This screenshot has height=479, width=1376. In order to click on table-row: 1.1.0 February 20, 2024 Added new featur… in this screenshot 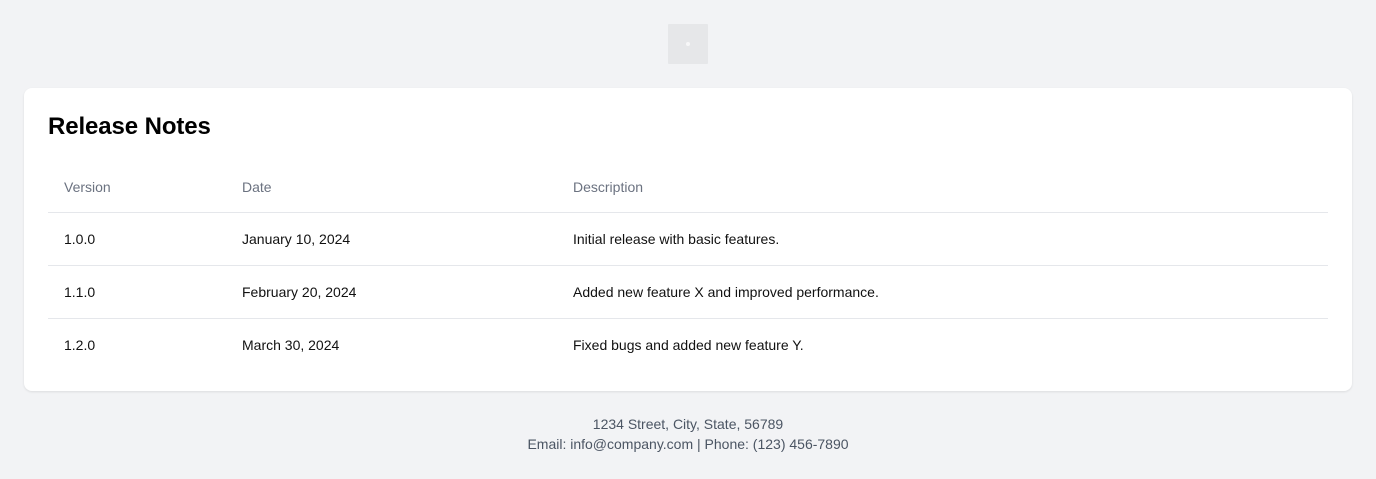, I will do `click(688, 292)`.